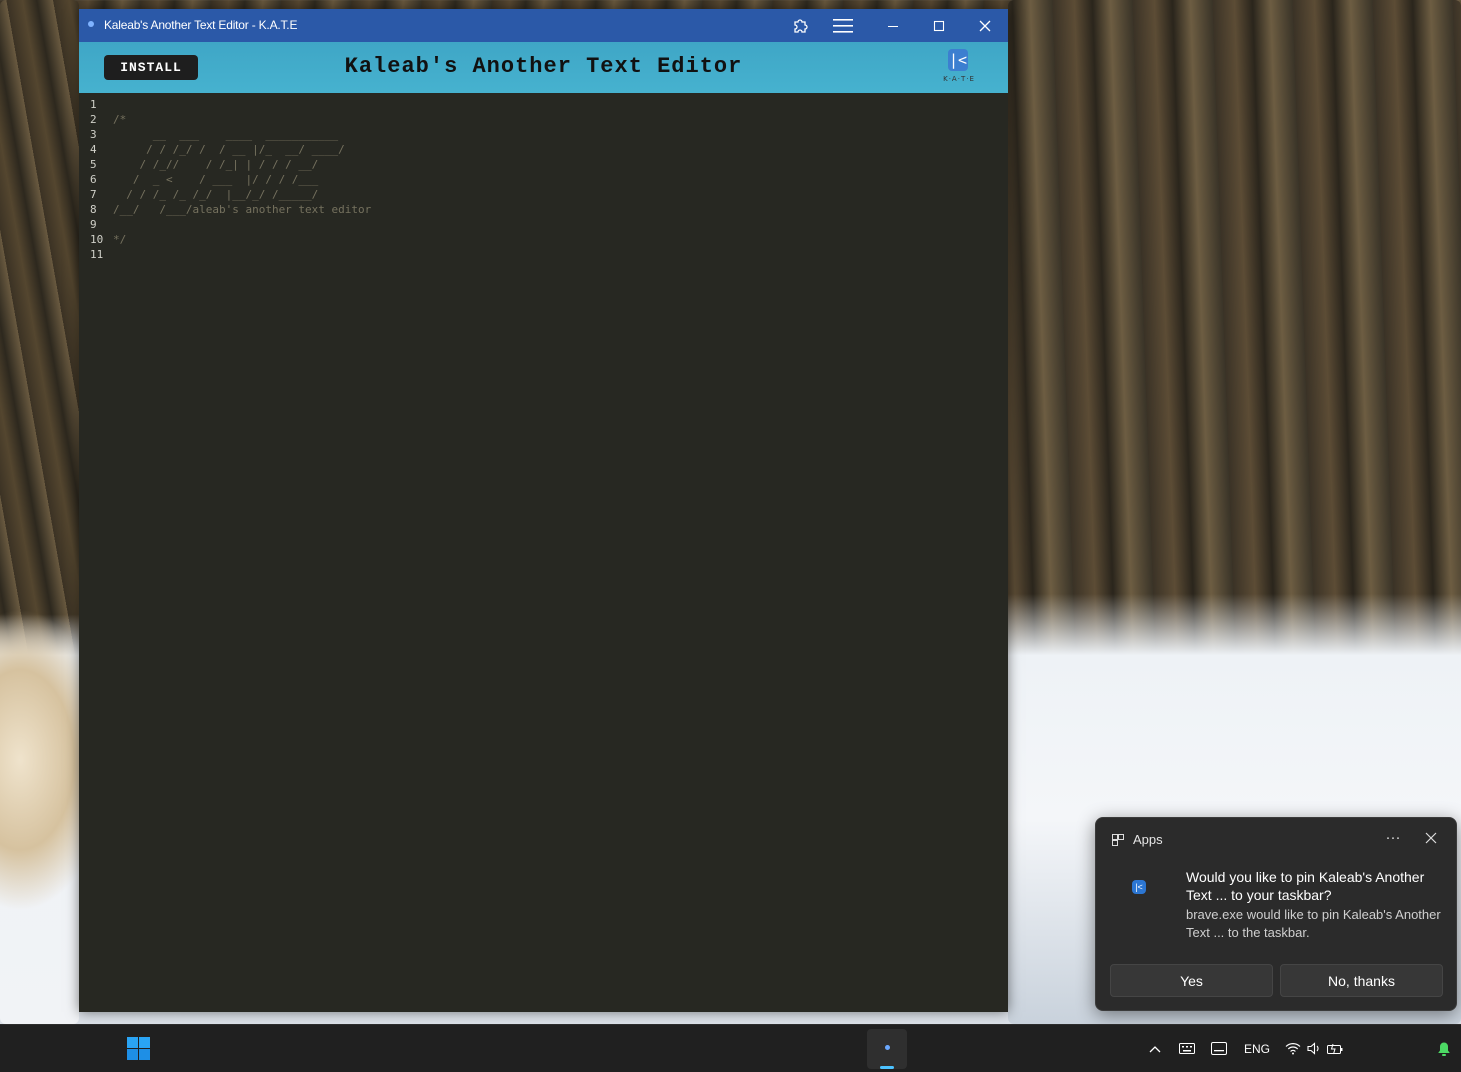  I want to click on kate-logo: |< K·A·T·E, so click(959, 67).